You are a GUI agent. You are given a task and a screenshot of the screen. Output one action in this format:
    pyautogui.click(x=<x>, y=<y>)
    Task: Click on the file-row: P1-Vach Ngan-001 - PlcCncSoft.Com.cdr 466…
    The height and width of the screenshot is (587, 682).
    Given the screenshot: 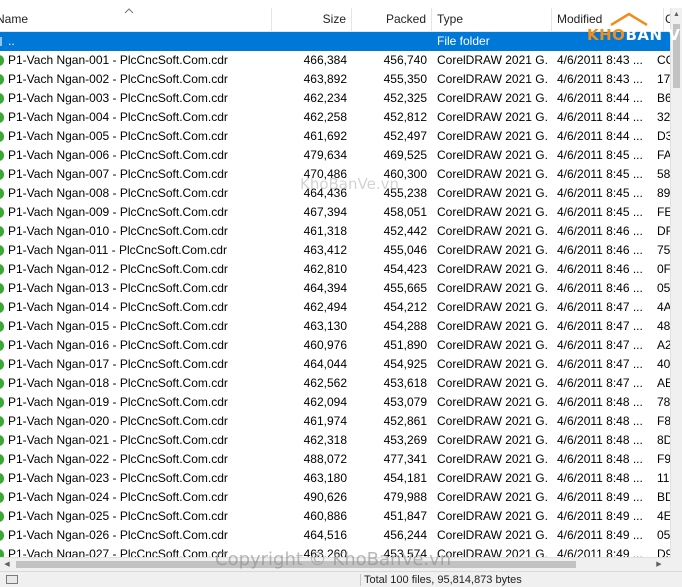 What is the action you would take?
    pyautogui.click(x=335, y=60)
    